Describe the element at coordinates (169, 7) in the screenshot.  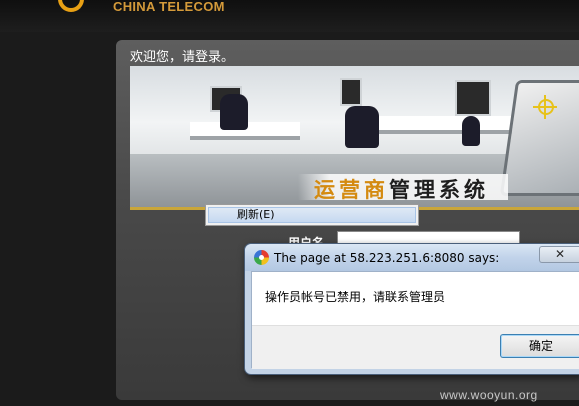
I see `brand-name: CHINA TELECOM` at that location.